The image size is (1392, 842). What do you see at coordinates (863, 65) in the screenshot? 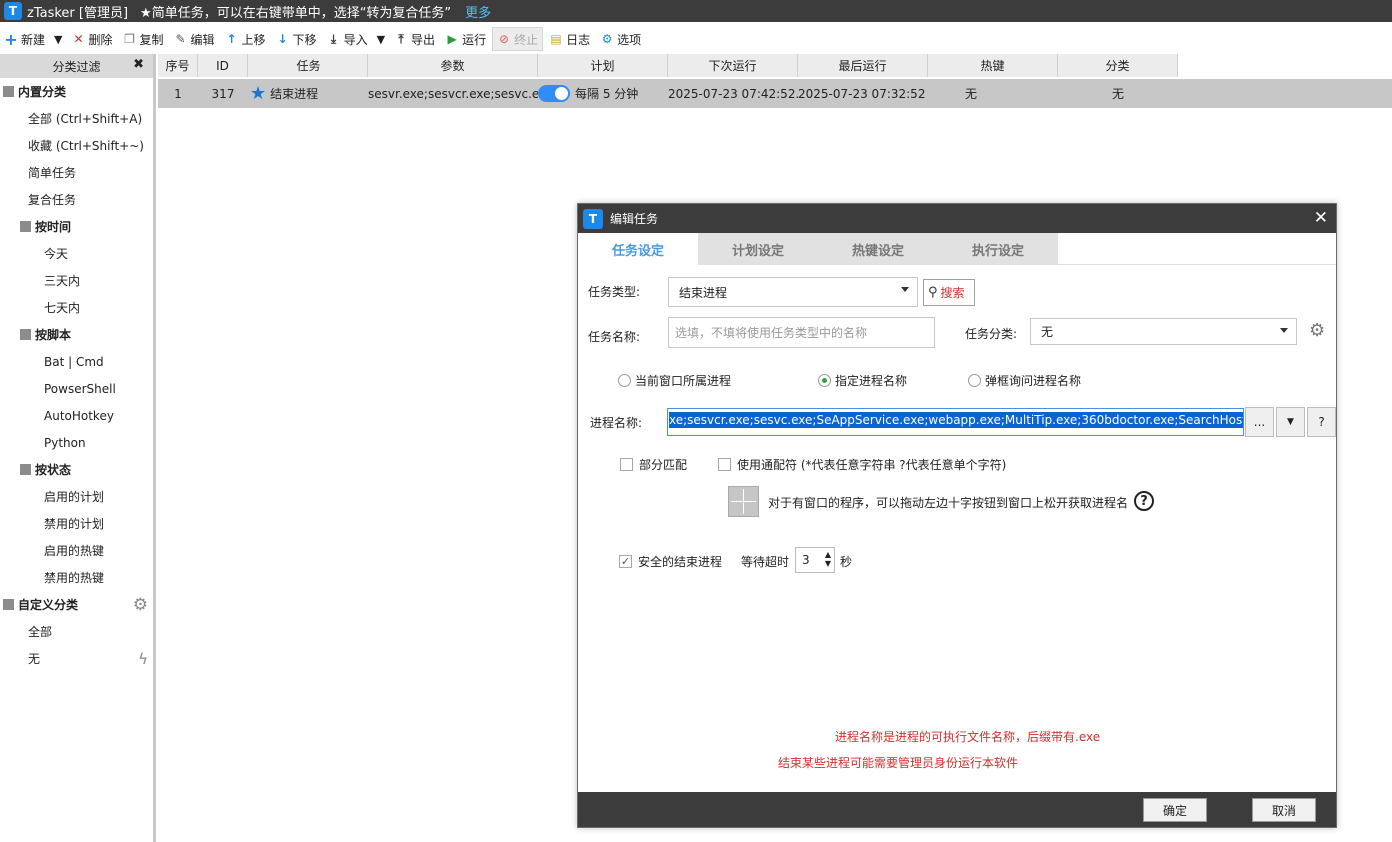
I see `col-last-run: 最后运行` at bounding box center [863, 65].